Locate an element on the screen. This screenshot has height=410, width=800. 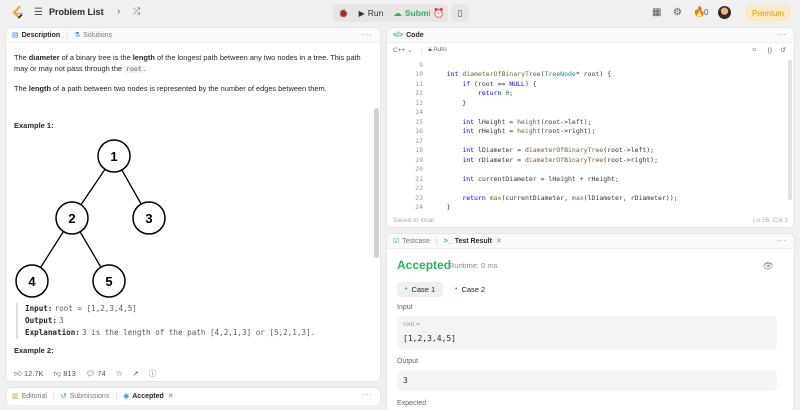
next-problem-icon: › is located at coordinates (118, 11).